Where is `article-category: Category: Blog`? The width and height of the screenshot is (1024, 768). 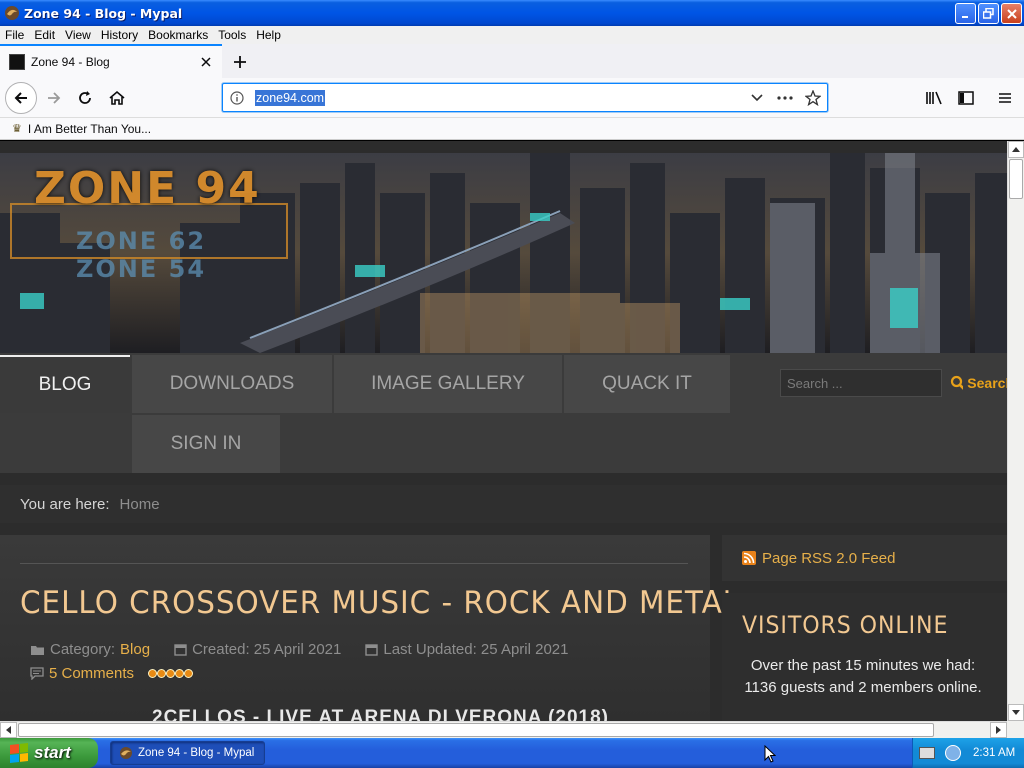 article-category: Category: Blog is located at coordinates (90, 649).